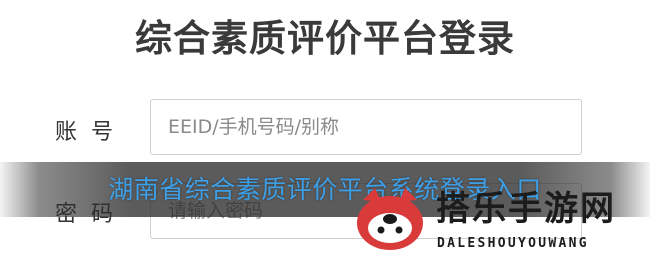 The image size is (650, 260). Describe the element at coordinates (390, 219) in the screenshot. I see `mascot-logo-icon` at that location.